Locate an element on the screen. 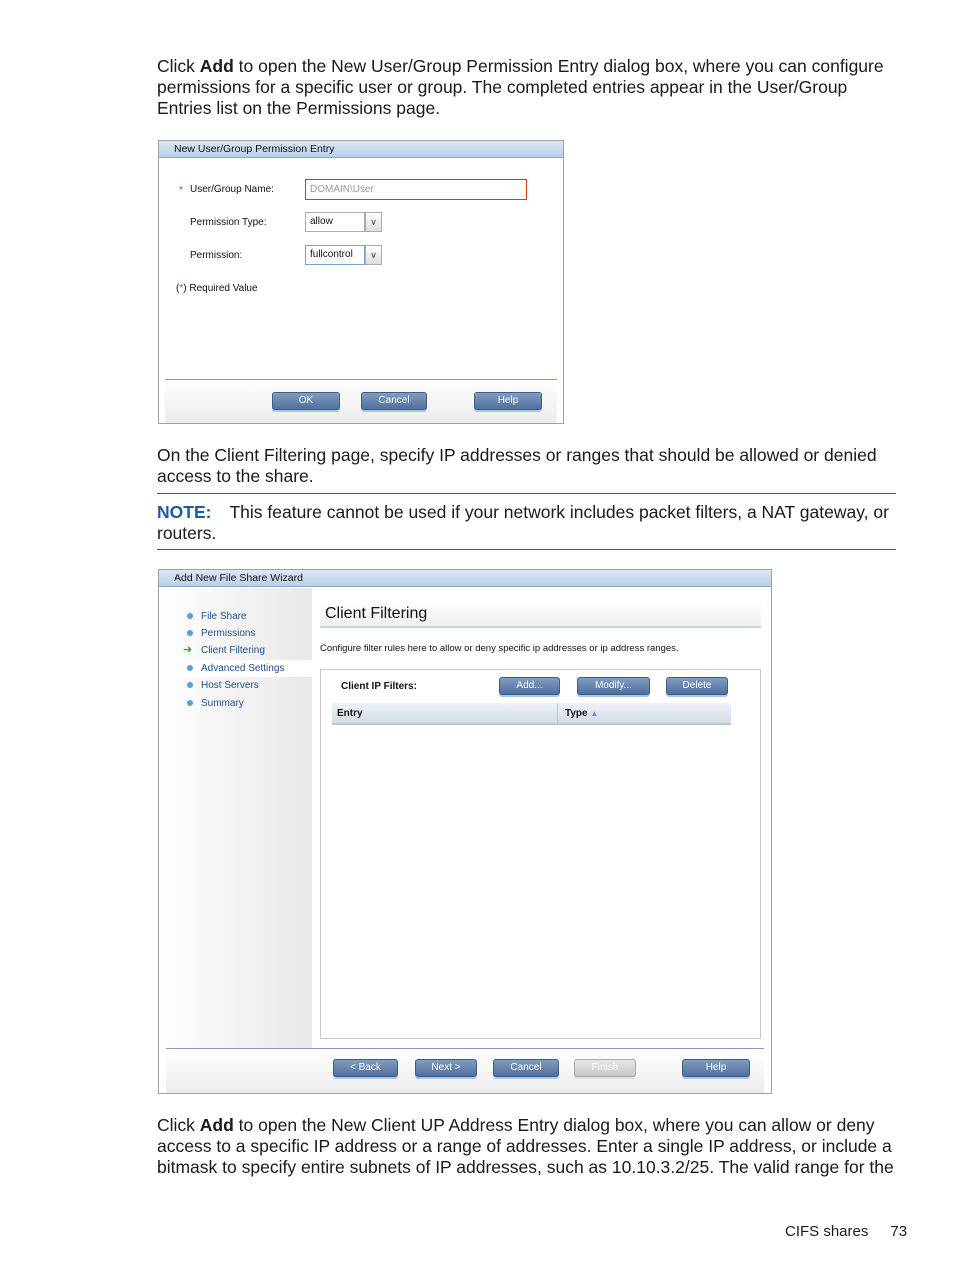 The width and height of the screenshot is (954, 1271). note-top-rule is located at coordinates (526, 493).